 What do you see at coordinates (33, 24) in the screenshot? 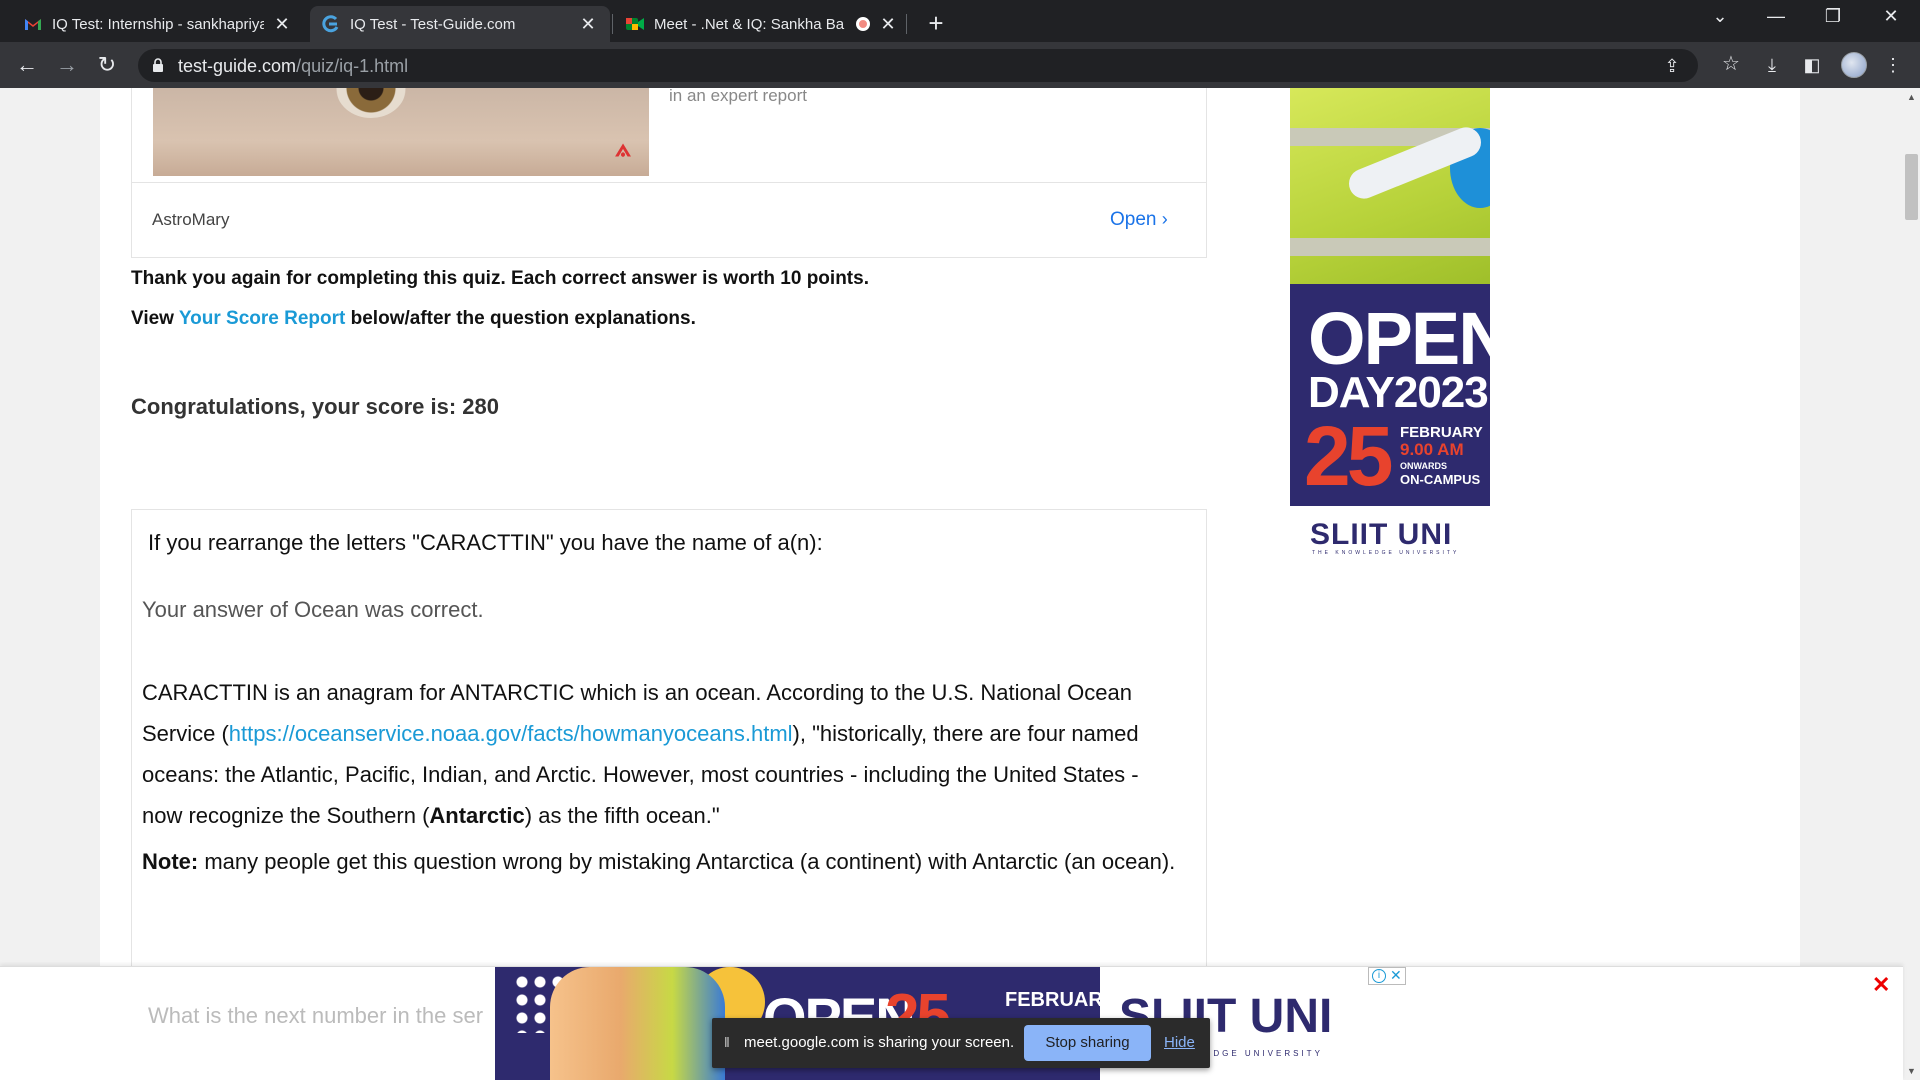
I see `gmail-icon` at bounding box center [33, 24].